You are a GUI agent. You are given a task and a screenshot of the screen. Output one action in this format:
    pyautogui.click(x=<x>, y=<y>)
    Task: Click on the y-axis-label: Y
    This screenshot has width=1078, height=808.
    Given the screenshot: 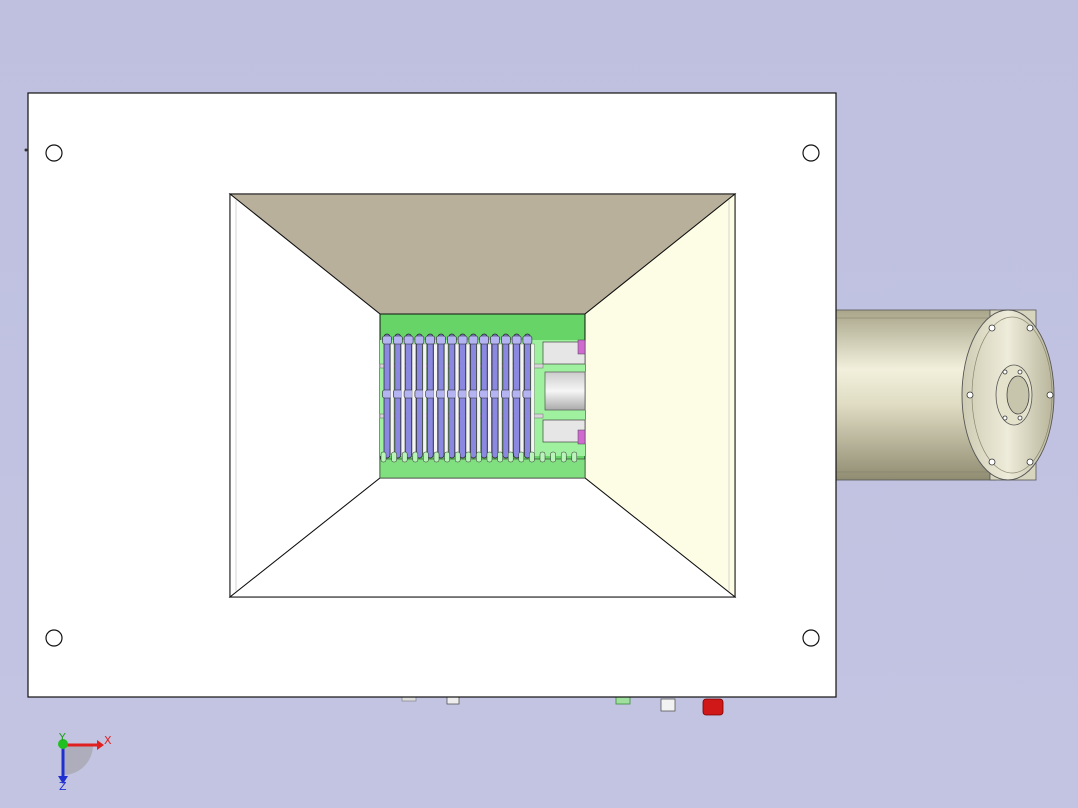 What is the action you would take?
    pyautogui.click(x=62, y=737)
    